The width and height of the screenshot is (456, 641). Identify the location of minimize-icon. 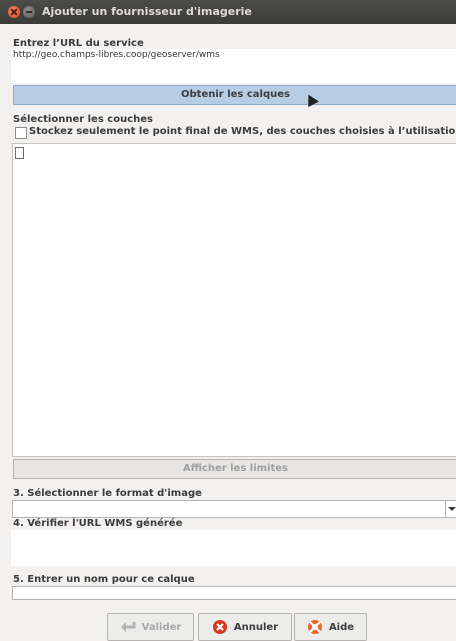
(29, 12).